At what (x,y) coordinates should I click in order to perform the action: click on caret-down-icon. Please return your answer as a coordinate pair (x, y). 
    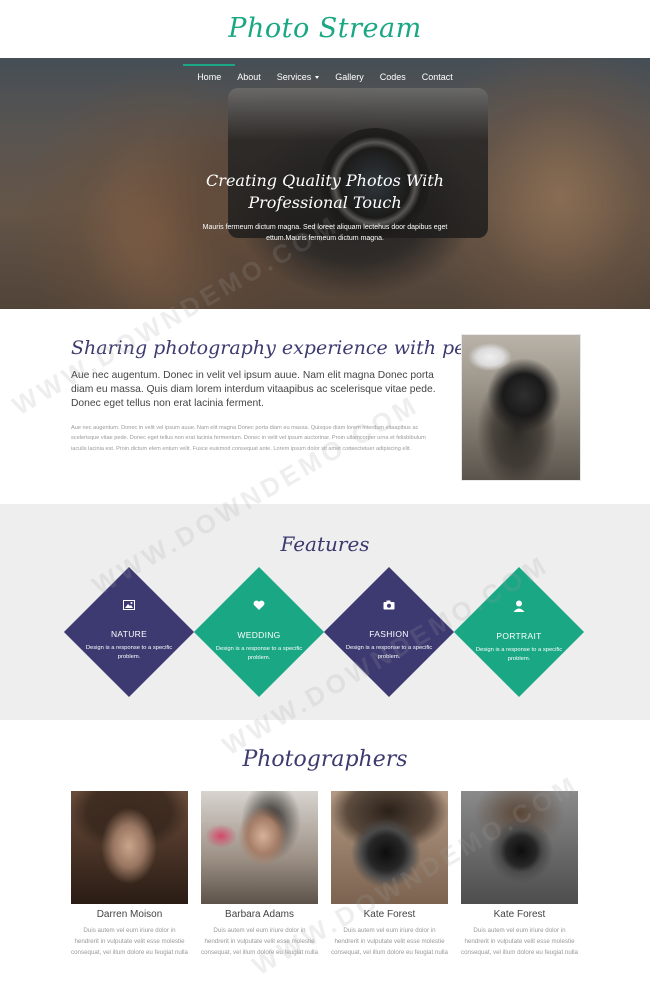
    Looking at the image, I should click on (317, 78).